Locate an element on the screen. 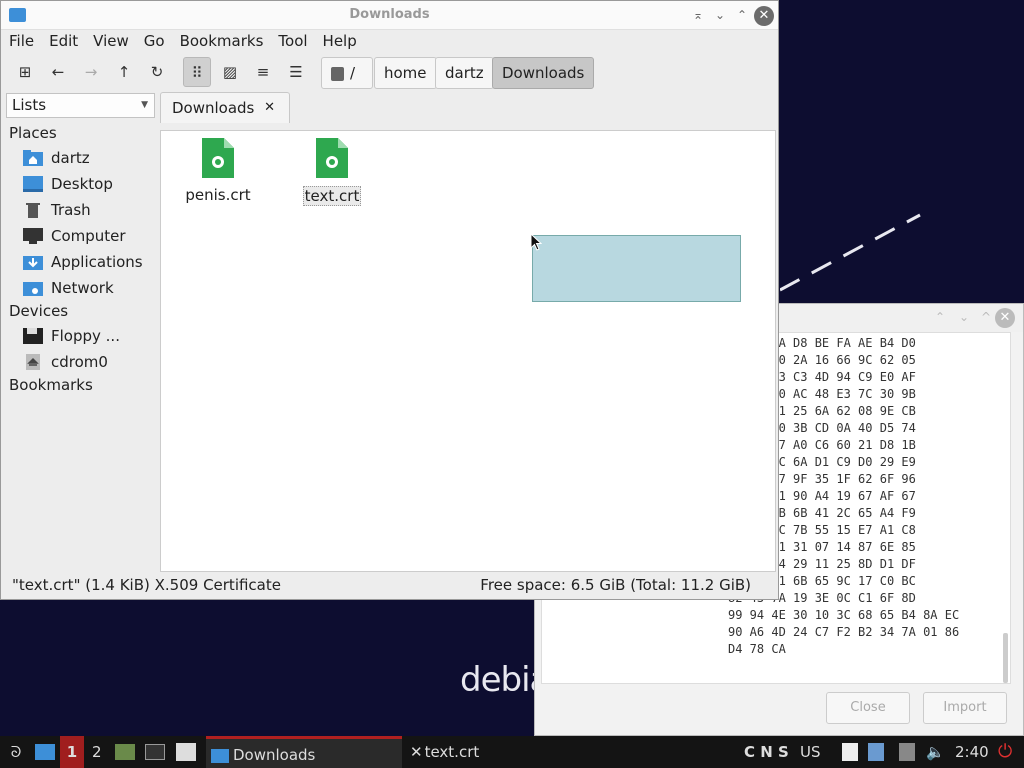 The width and height of the screenshot is (1024, 768). workspace-1: 1 is located at coordinates (72, 752).